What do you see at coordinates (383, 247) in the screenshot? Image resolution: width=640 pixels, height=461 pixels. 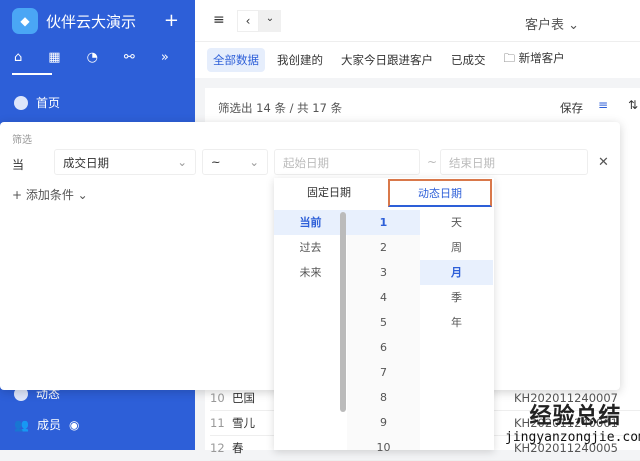 I see `number-option: 2` at bounding box center [383, 247].